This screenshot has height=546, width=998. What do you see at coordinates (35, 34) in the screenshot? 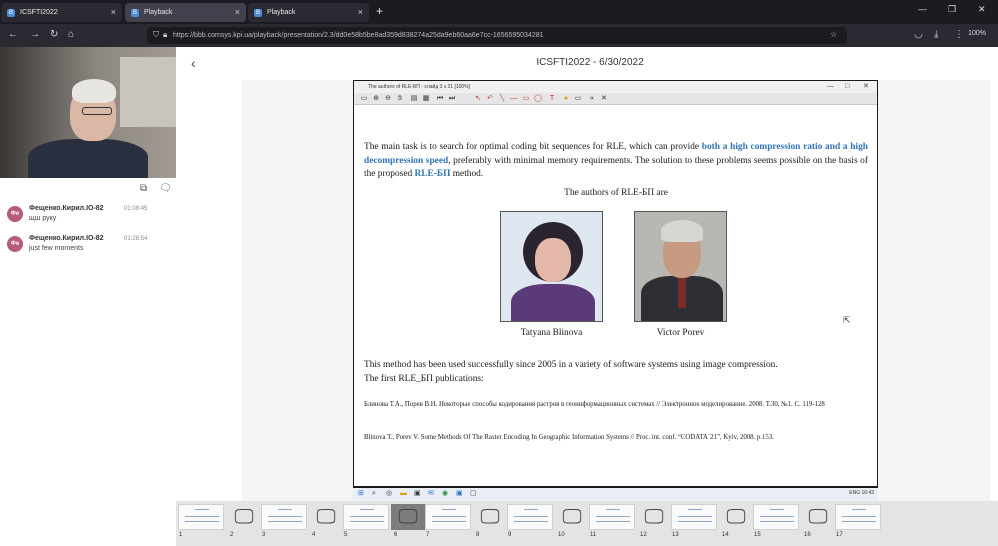
I see `forward-arrow-icon: →` at bounding box center [35, 34].